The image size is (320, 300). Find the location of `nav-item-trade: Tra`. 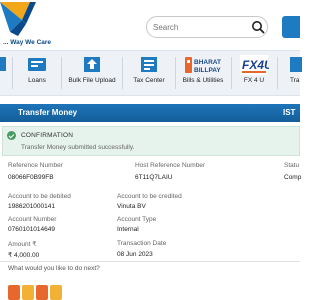

nav-item-trade: Tra is located at coordinates (295, 73).